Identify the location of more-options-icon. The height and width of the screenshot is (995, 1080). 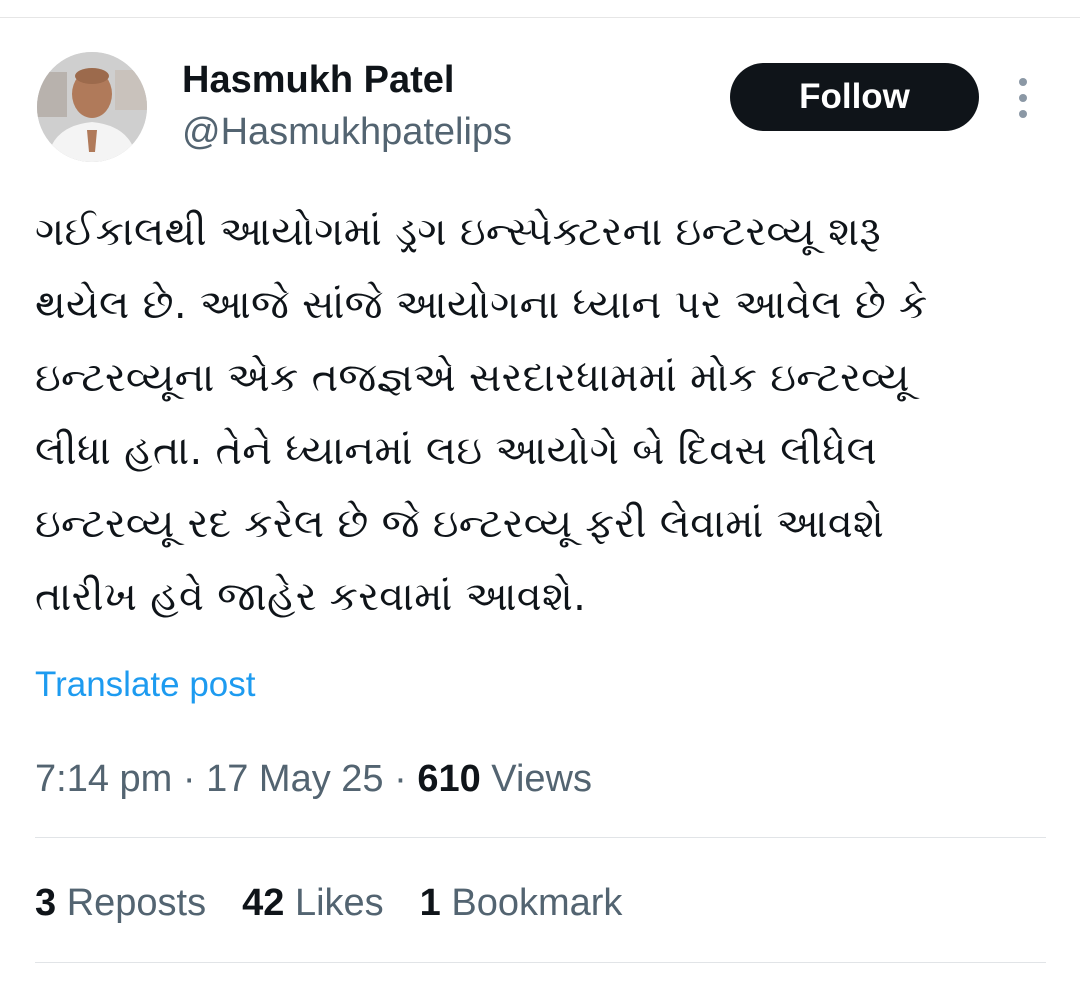
(1023, 98).